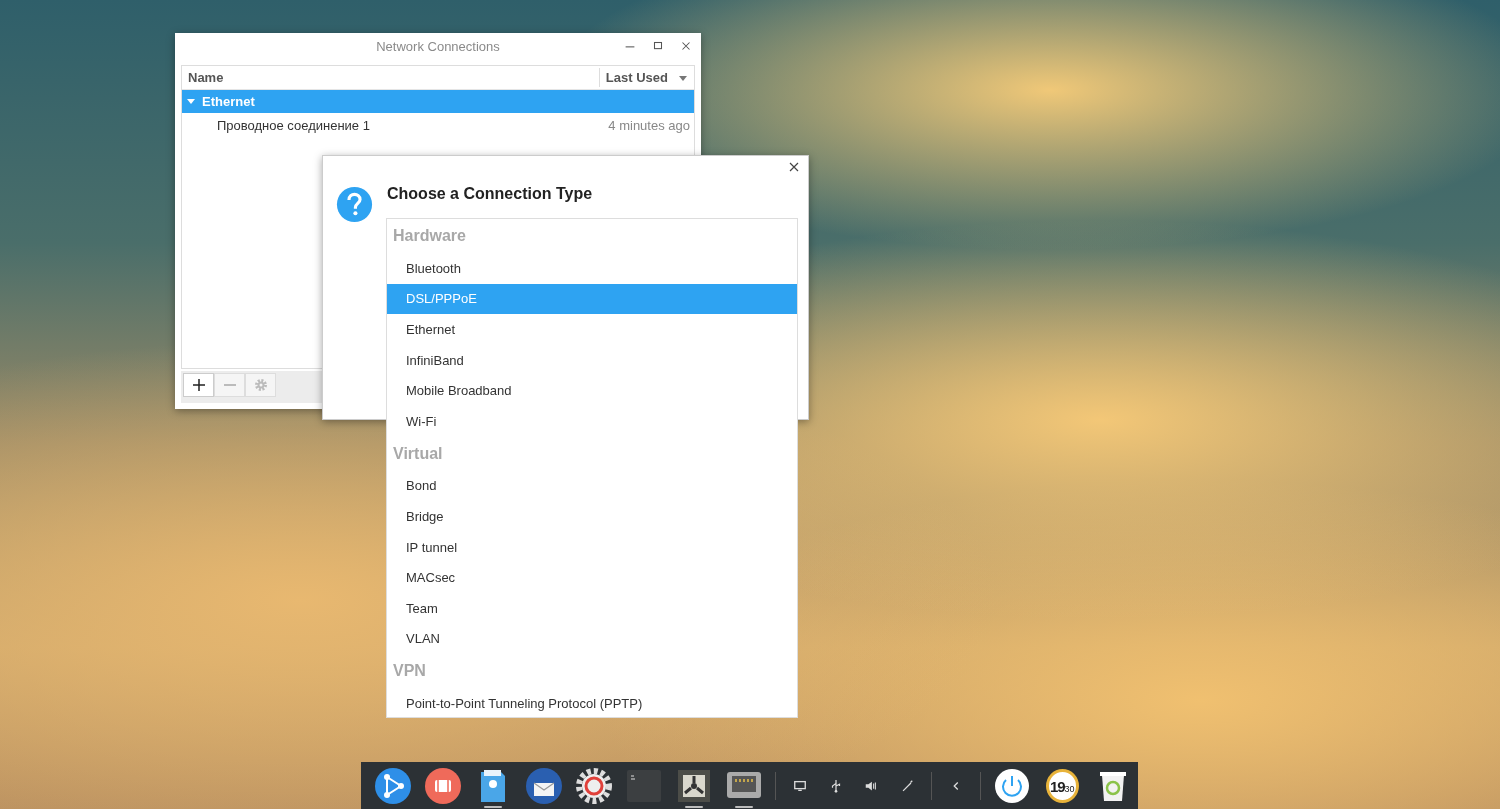 This screenshot has width=1500, height=809. Describe the element at coordinates (683, 77) in the screenshot. I see `sort-caret-icon` at that location.